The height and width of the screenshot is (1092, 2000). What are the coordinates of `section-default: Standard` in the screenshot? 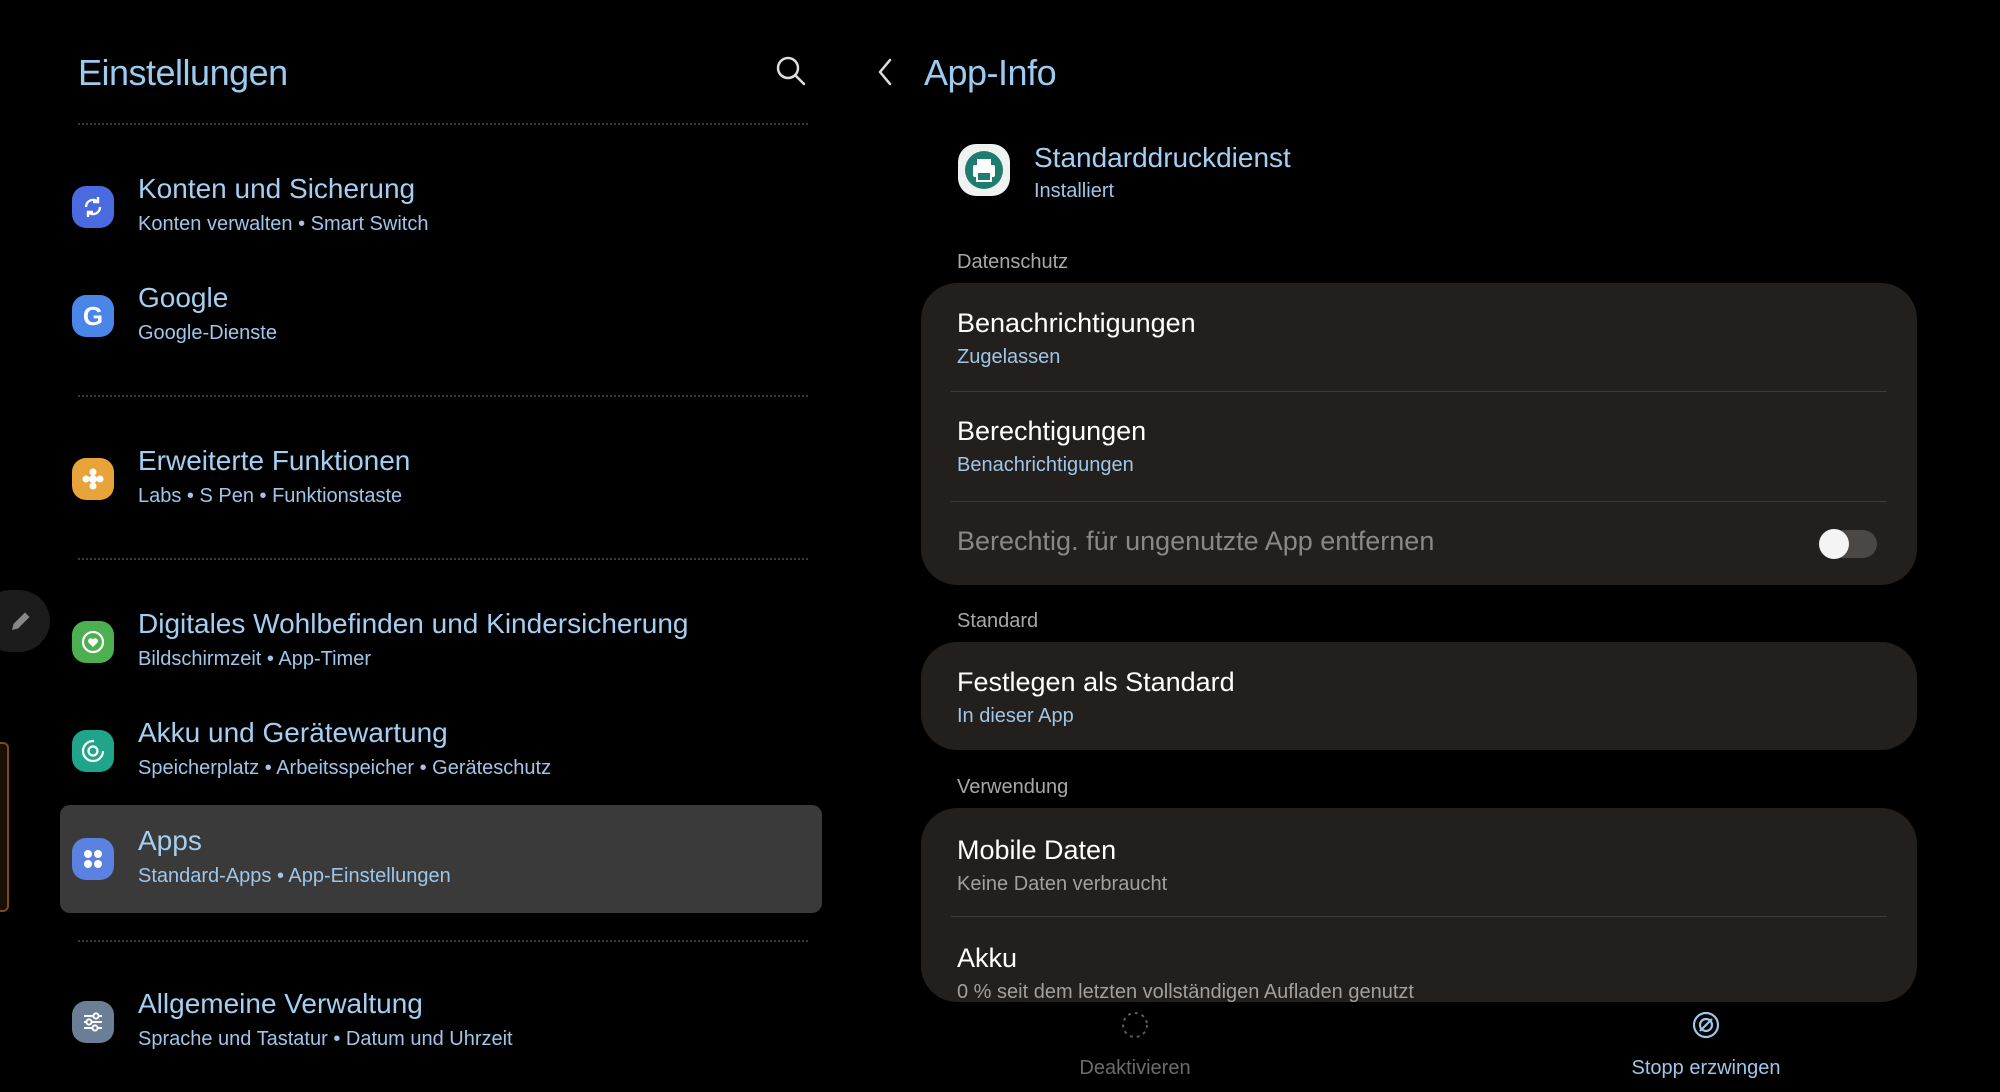 It's located at (998, 621).